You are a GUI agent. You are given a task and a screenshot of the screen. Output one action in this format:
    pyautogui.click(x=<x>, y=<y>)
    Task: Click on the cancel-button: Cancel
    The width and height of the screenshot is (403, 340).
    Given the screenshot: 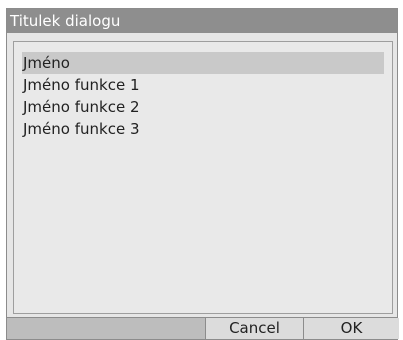 What is the action you would take?
    pyautogui.click(x=254, y=328)
    